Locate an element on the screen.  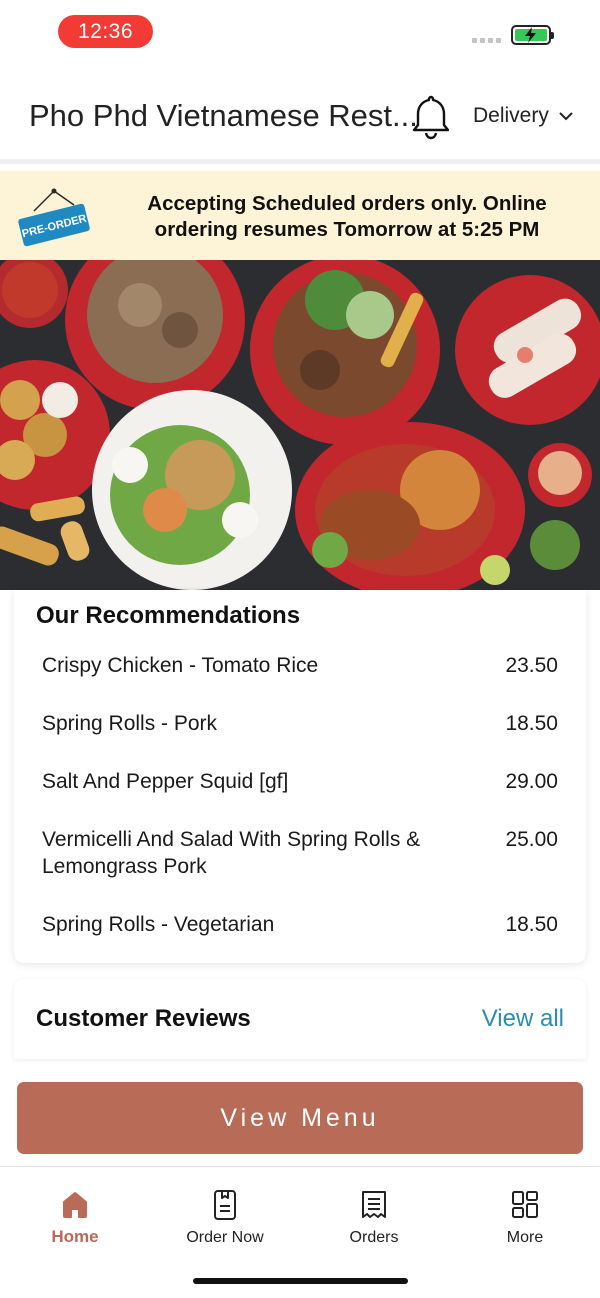
chevron-down-icon is located at coordinates (566, 116).